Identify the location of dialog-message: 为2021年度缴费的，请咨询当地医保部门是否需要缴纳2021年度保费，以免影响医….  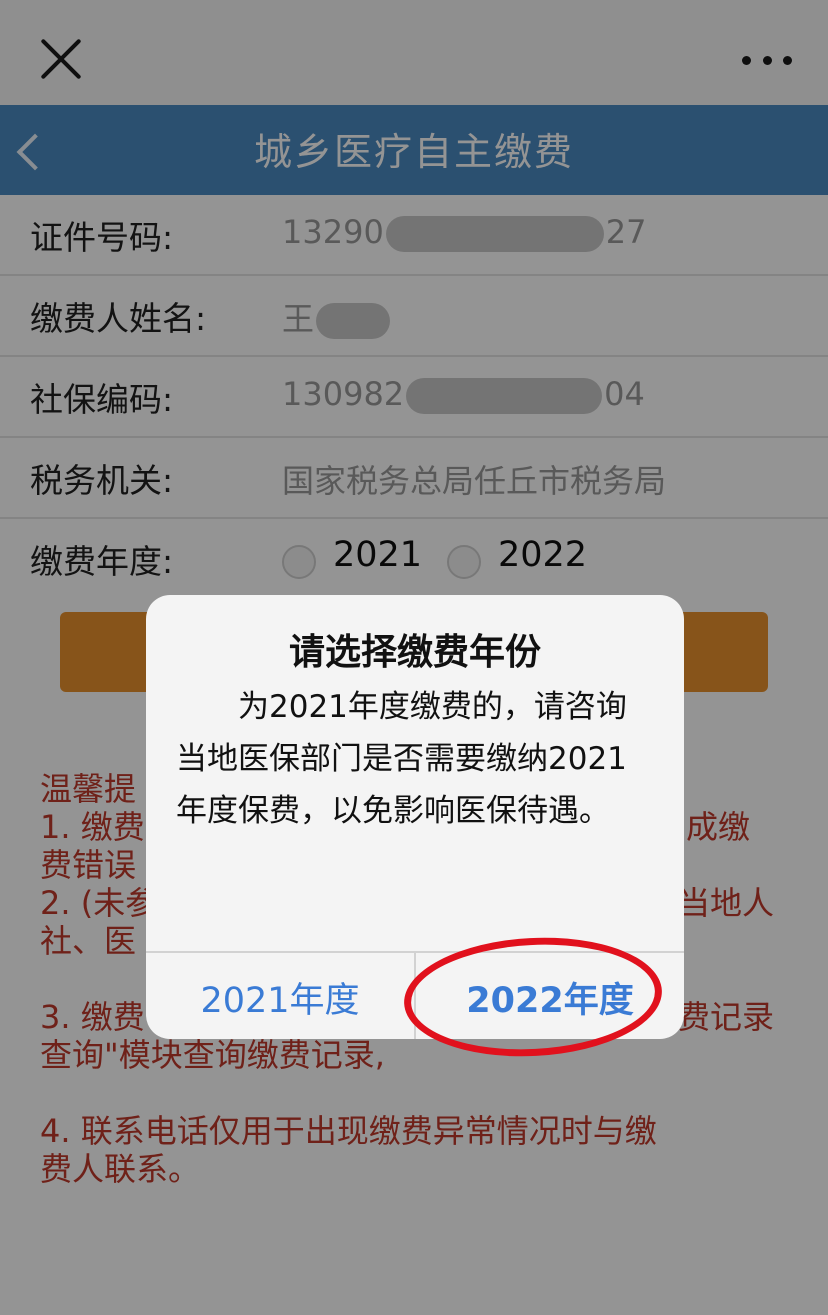
(401, 759).